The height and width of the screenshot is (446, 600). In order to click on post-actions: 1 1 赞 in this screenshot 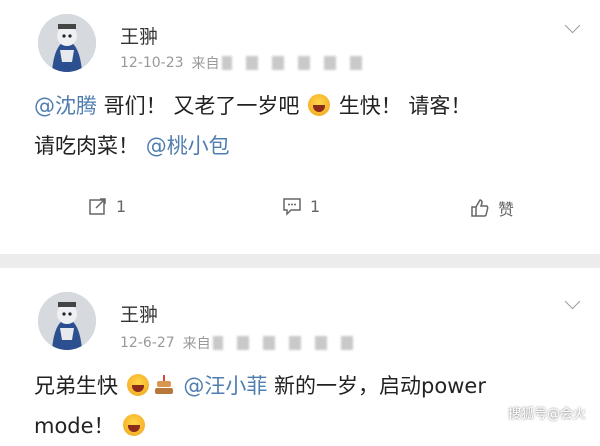, I will do `click(300, 210)`.